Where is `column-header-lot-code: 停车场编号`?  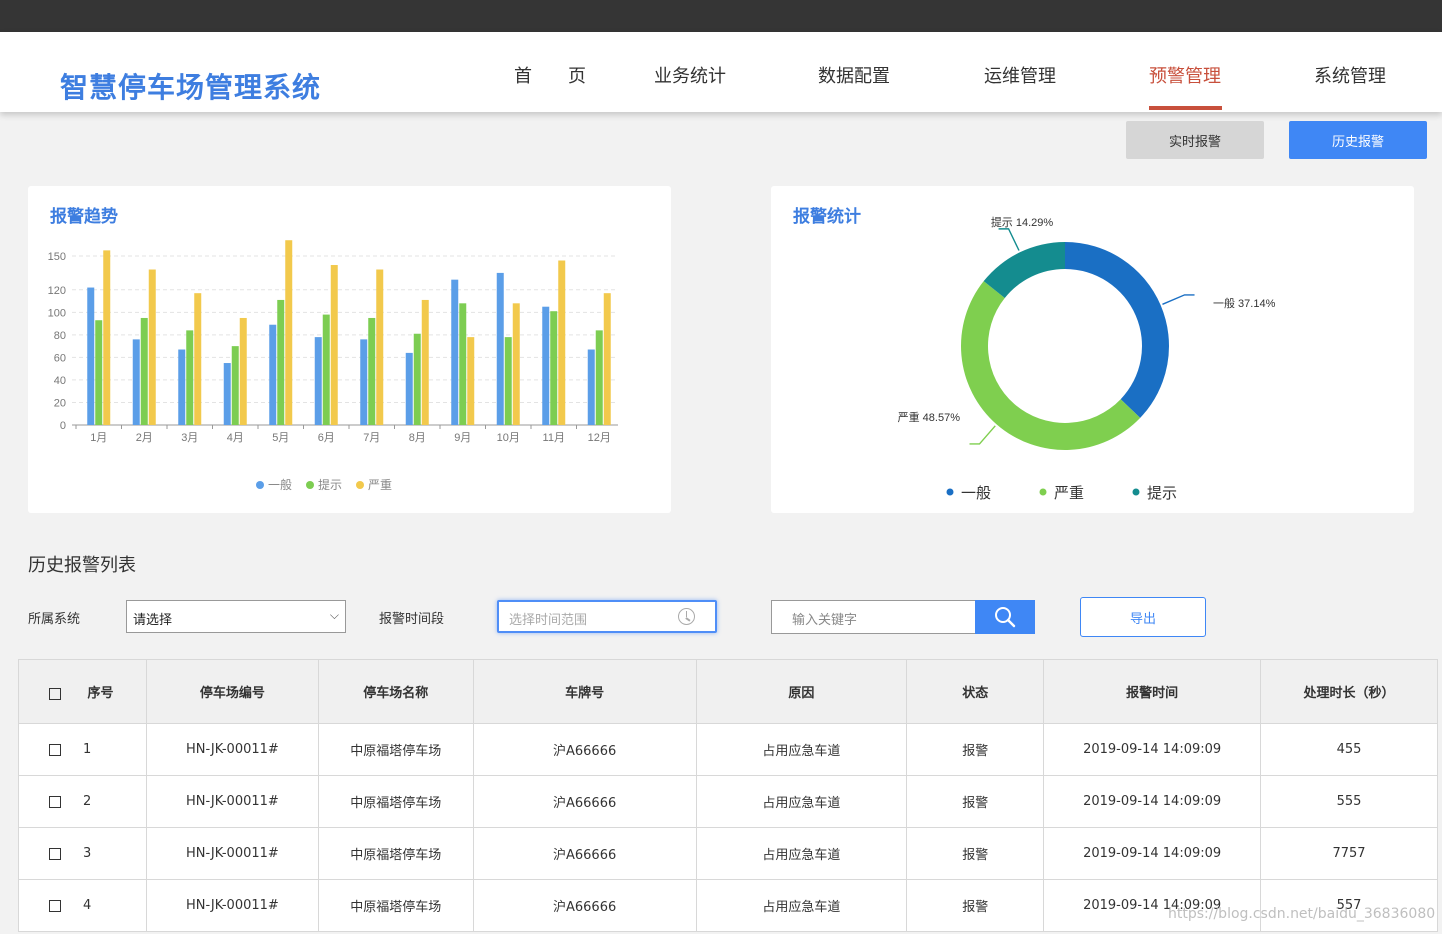
column-header-lot-code: 停车场编号 is located at coordinates (232, 691).